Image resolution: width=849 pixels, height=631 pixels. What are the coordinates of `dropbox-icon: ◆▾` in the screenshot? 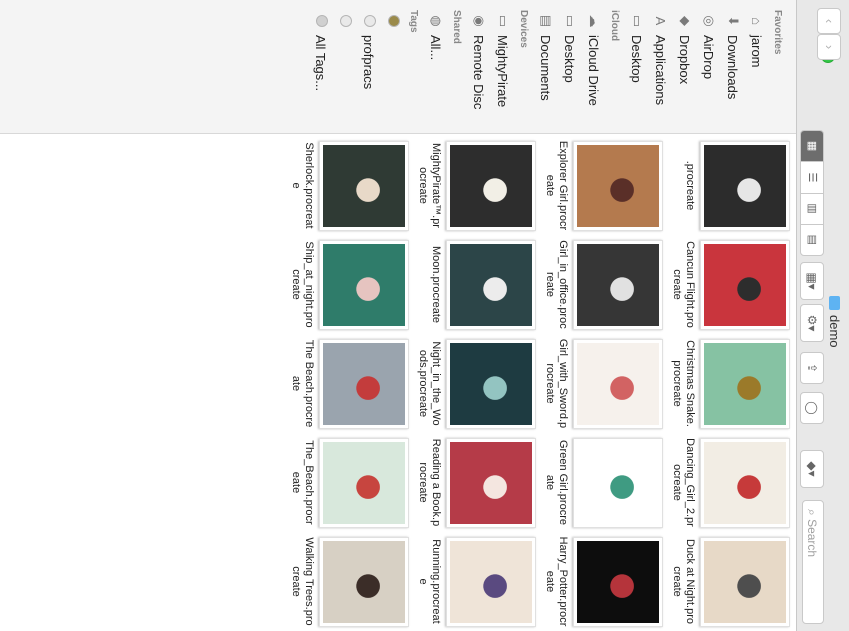 It's located at (812, 469).